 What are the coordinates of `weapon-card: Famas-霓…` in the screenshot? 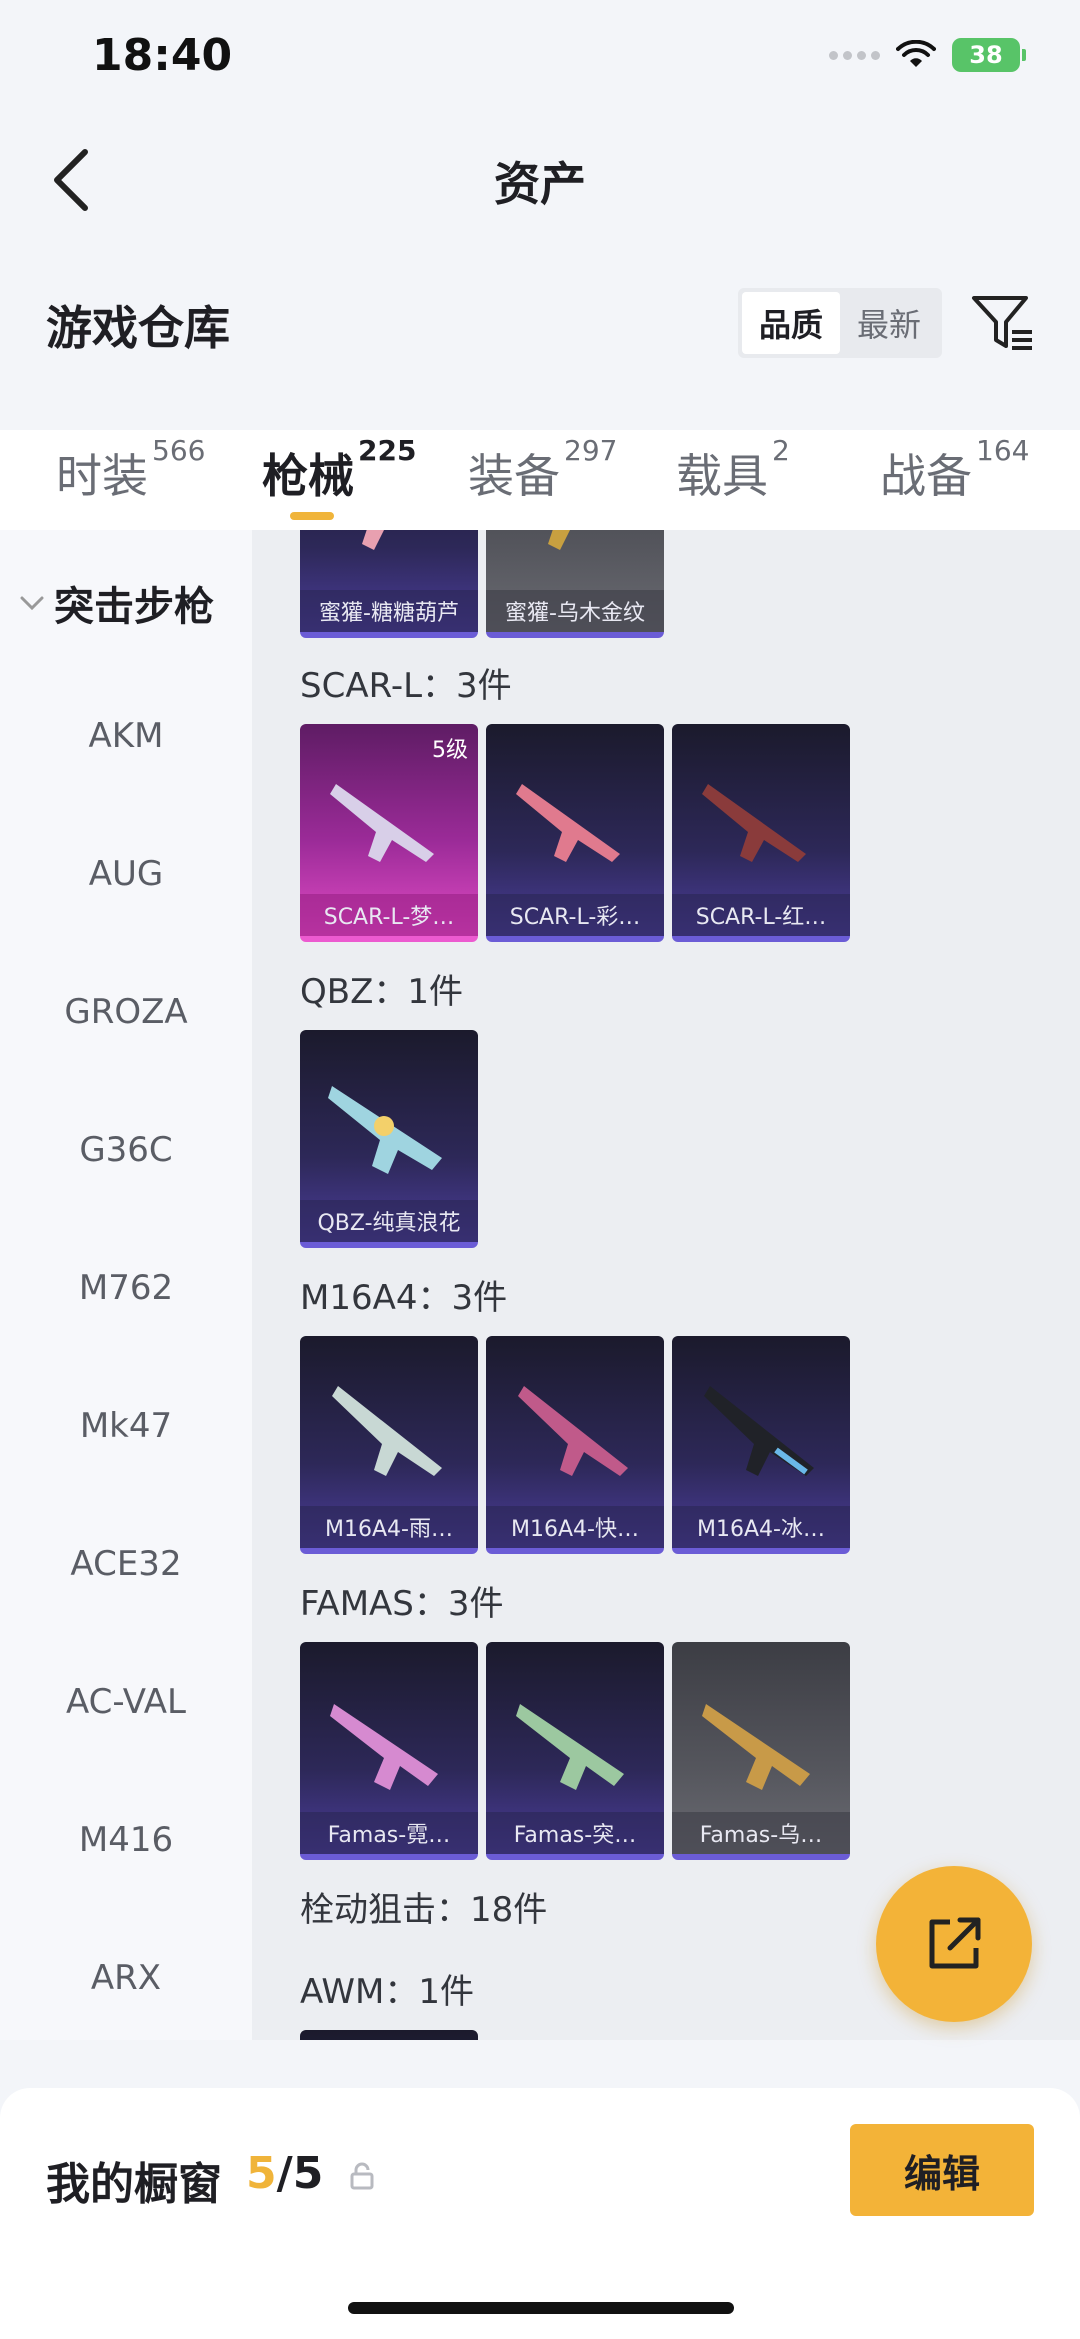 It's located at (389, 1751).